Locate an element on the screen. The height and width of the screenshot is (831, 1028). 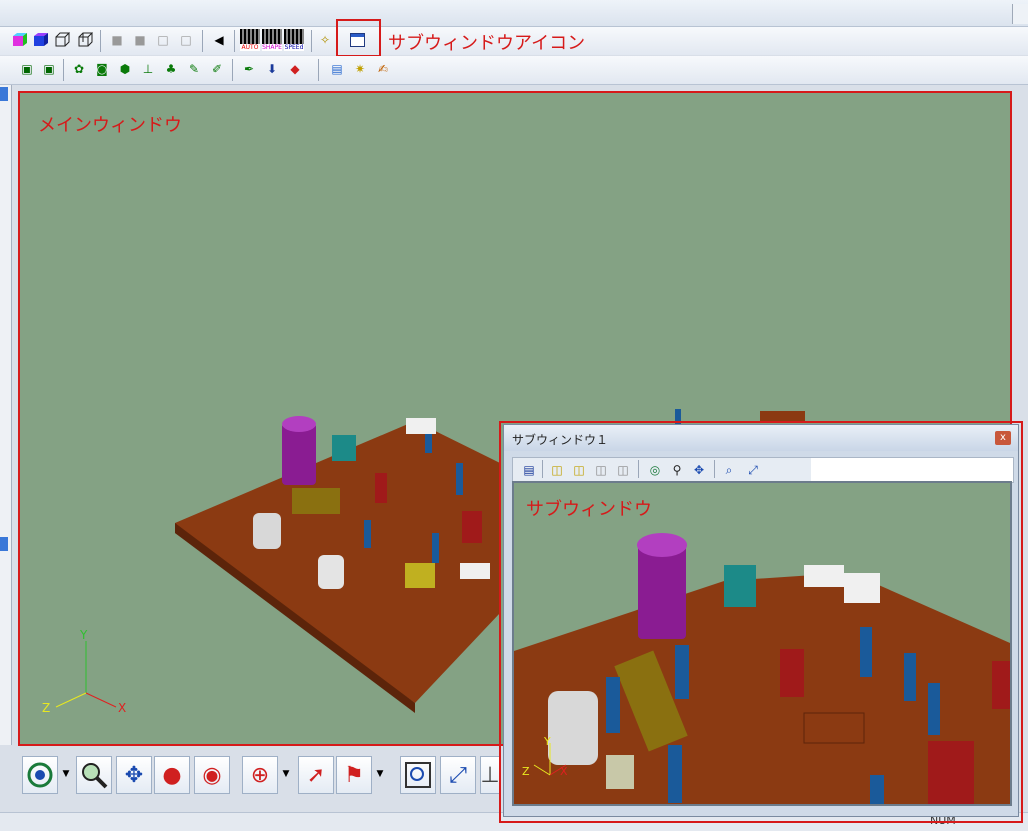
layer2-icon: ▣ is located at coordinates (49, 69).